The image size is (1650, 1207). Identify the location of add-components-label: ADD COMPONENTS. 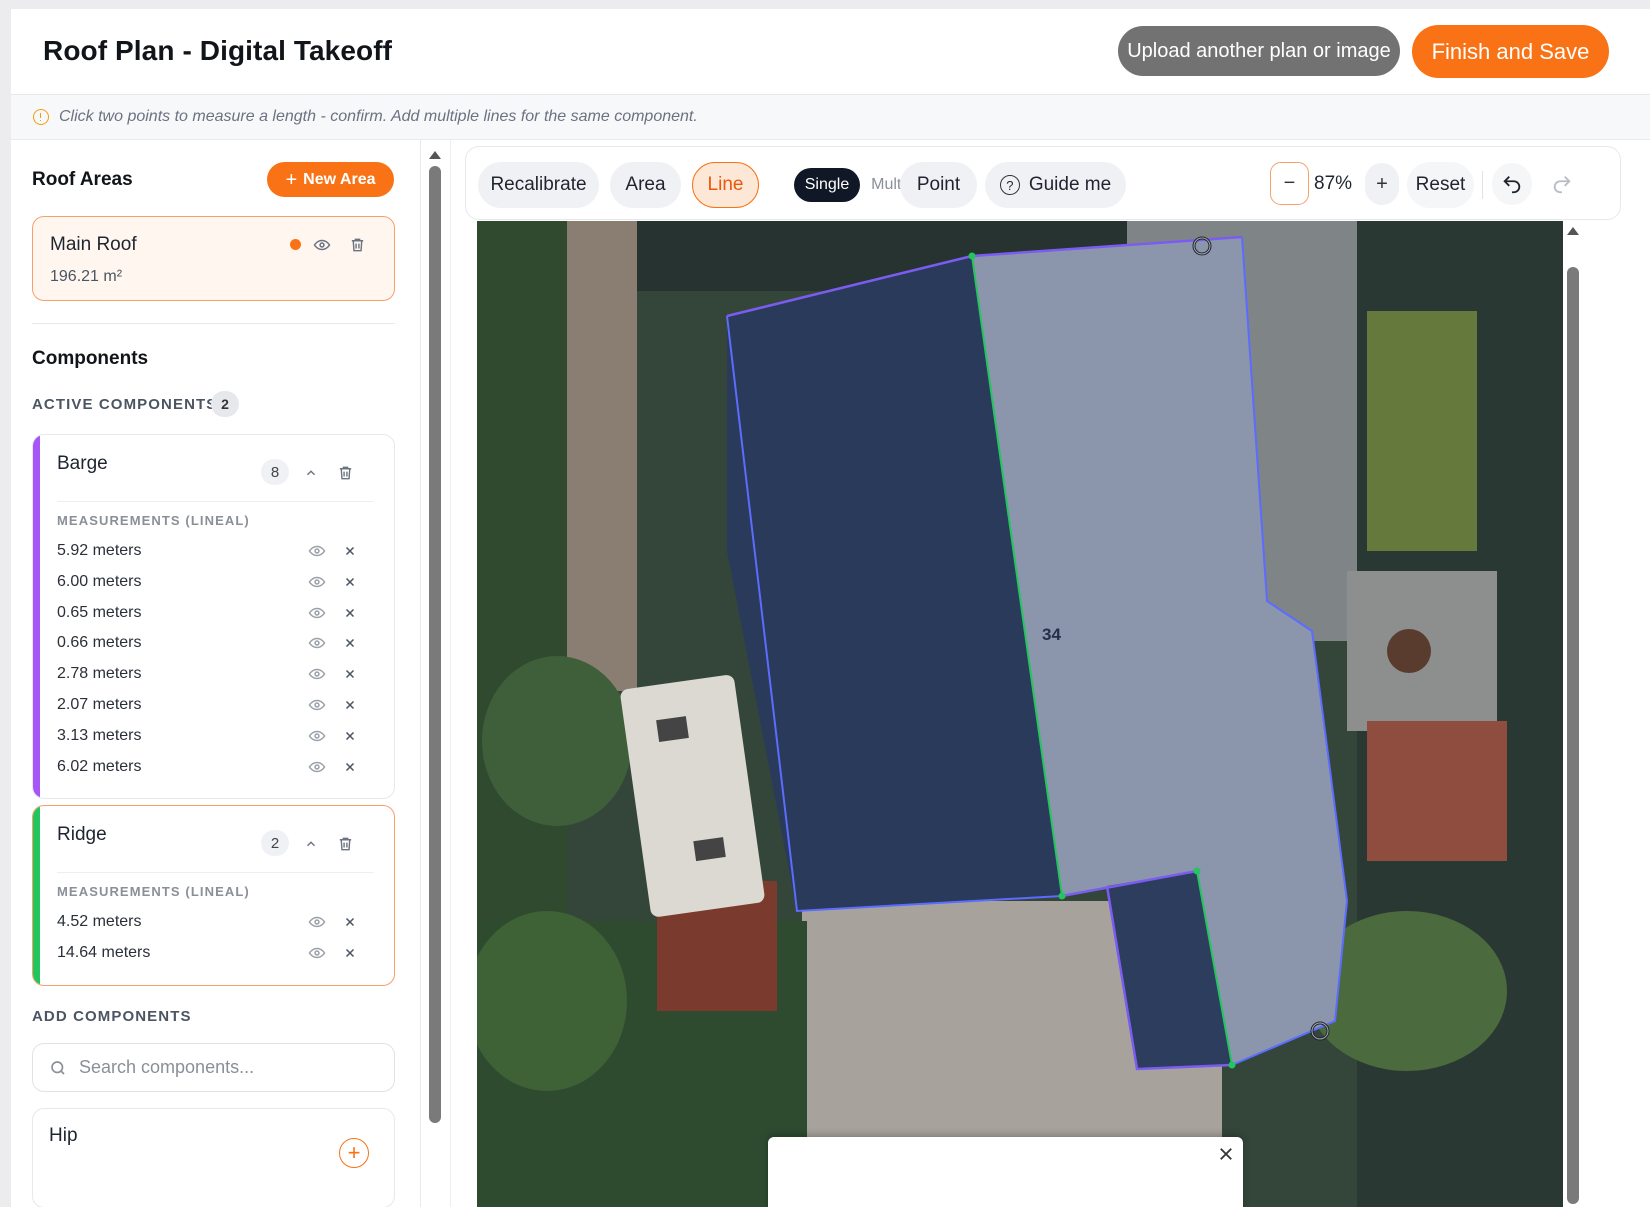
(112, 1016).